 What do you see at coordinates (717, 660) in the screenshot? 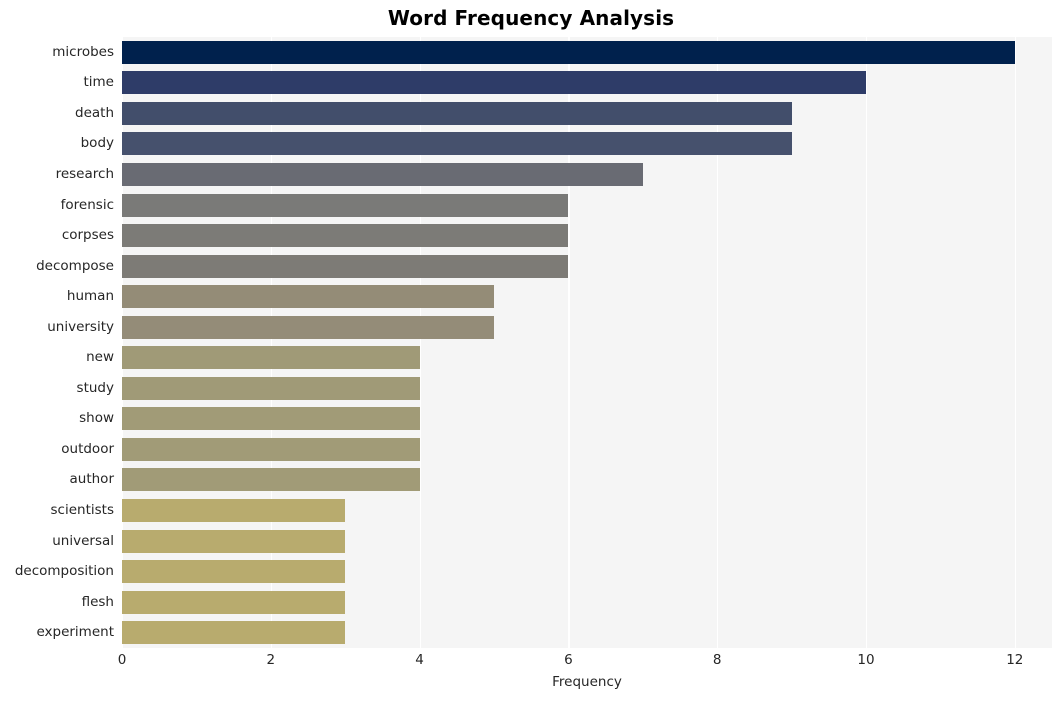
I see `x-axis-tick-label: 8` at bounding box center [717, 660].